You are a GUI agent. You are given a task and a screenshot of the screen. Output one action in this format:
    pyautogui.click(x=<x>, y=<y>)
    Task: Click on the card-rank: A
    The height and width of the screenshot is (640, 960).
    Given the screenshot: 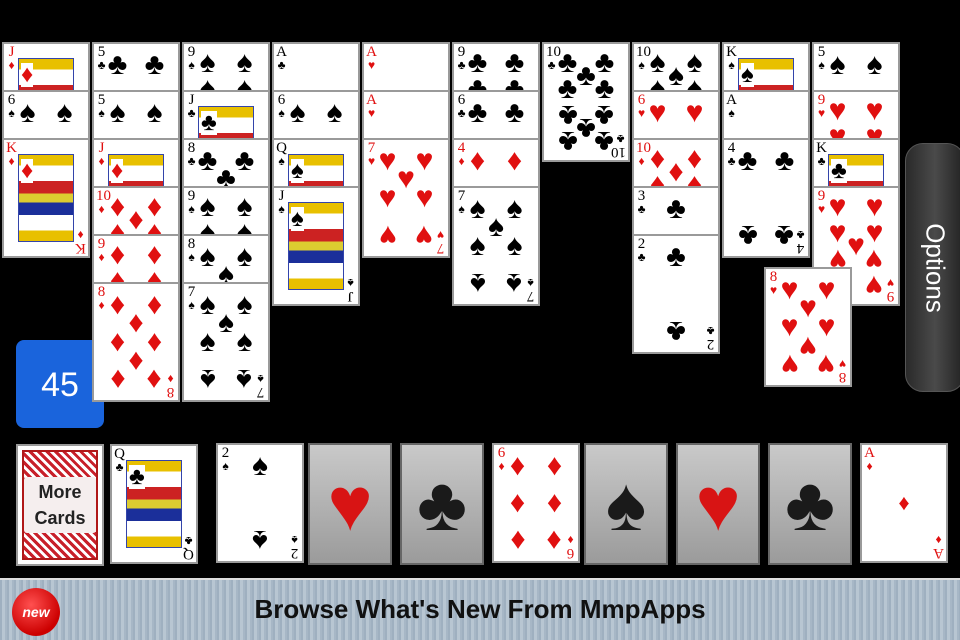 What is the action you would take?
    pyautogui.click(x=938, y=553)
    